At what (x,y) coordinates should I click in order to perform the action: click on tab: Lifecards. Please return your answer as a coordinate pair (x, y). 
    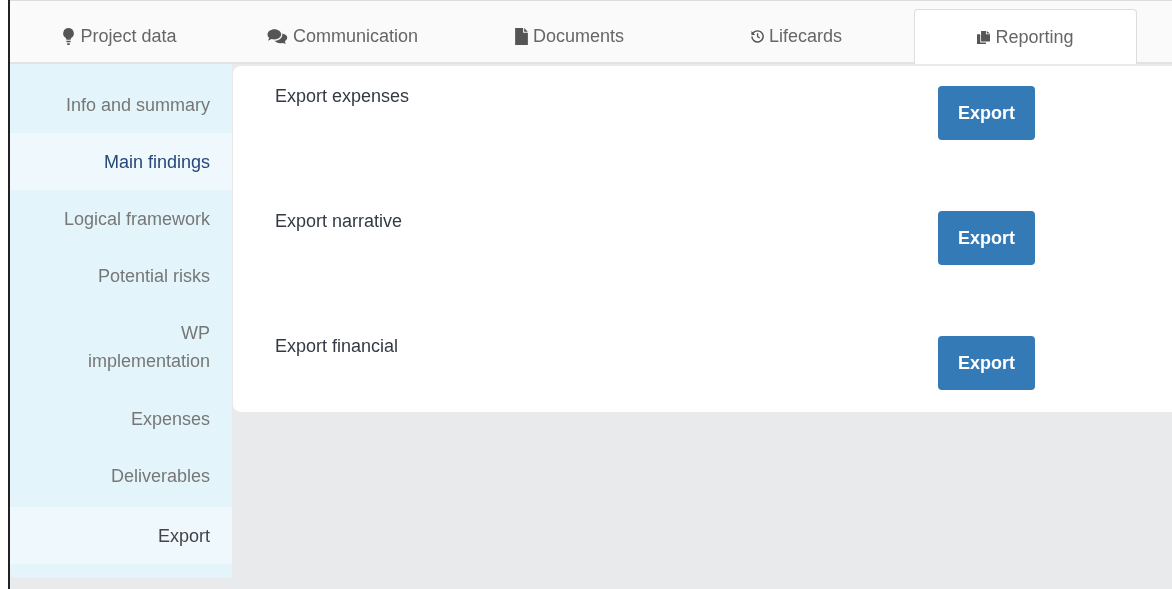
    Looking at the image, I should click on (796, 36).